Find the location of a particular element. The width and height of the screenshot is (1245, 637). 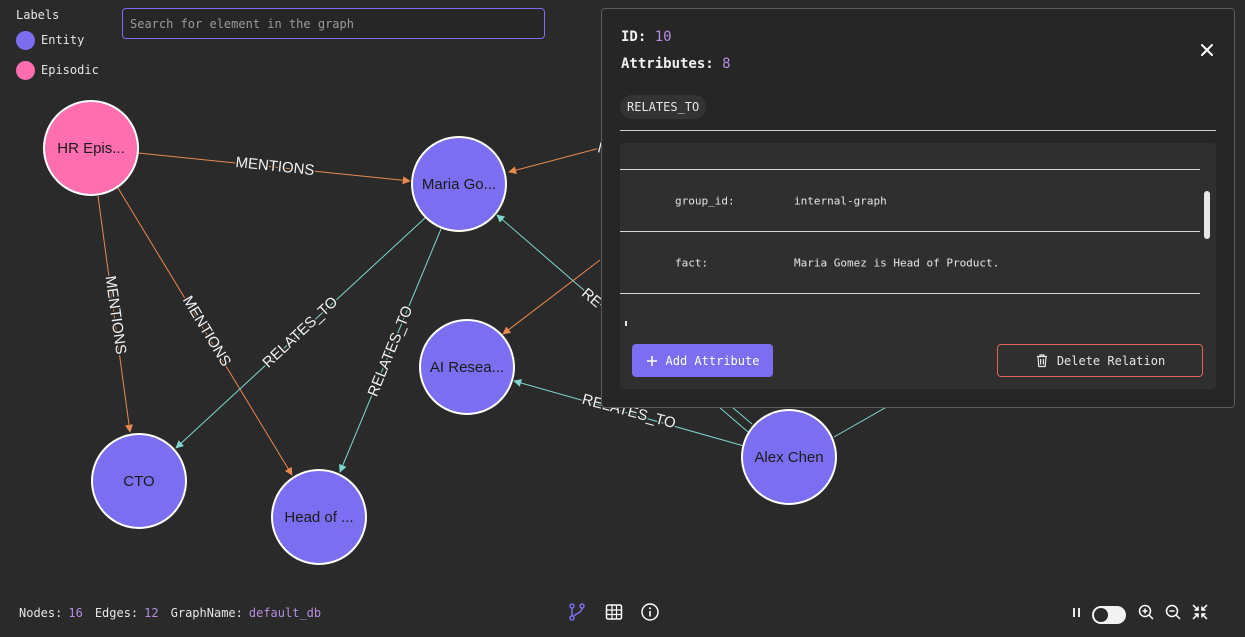

legend-dot-entity is located at coordinates (25, 40).